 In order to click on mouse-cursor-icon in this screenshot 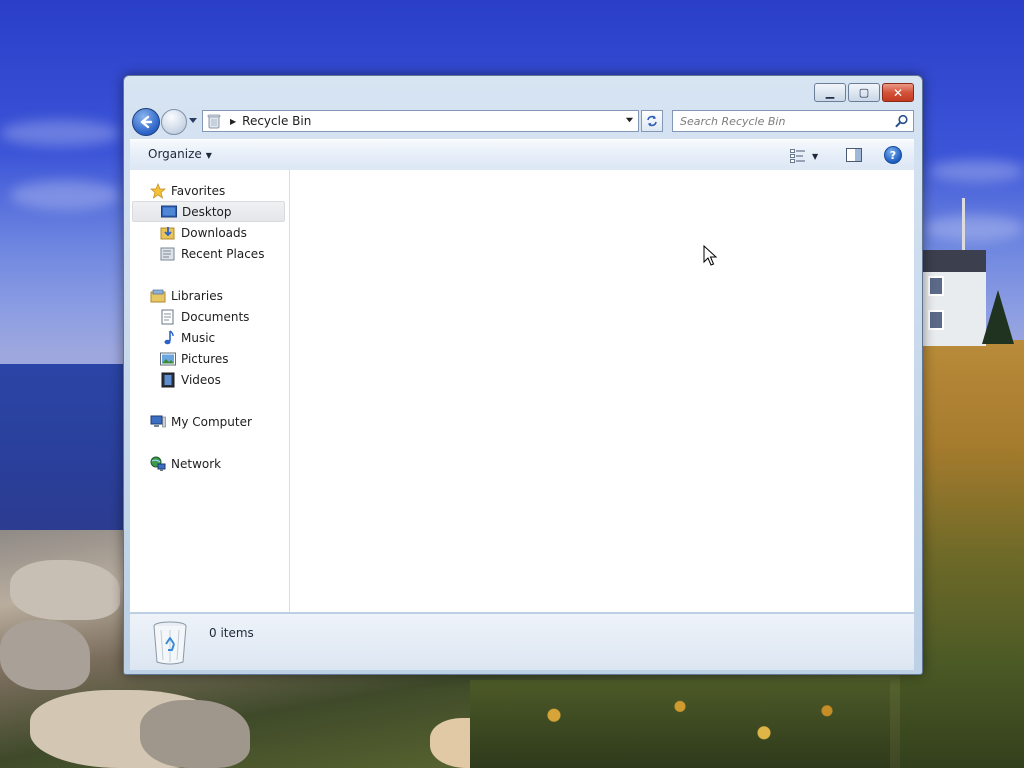, I will do `click(710, 255)`.